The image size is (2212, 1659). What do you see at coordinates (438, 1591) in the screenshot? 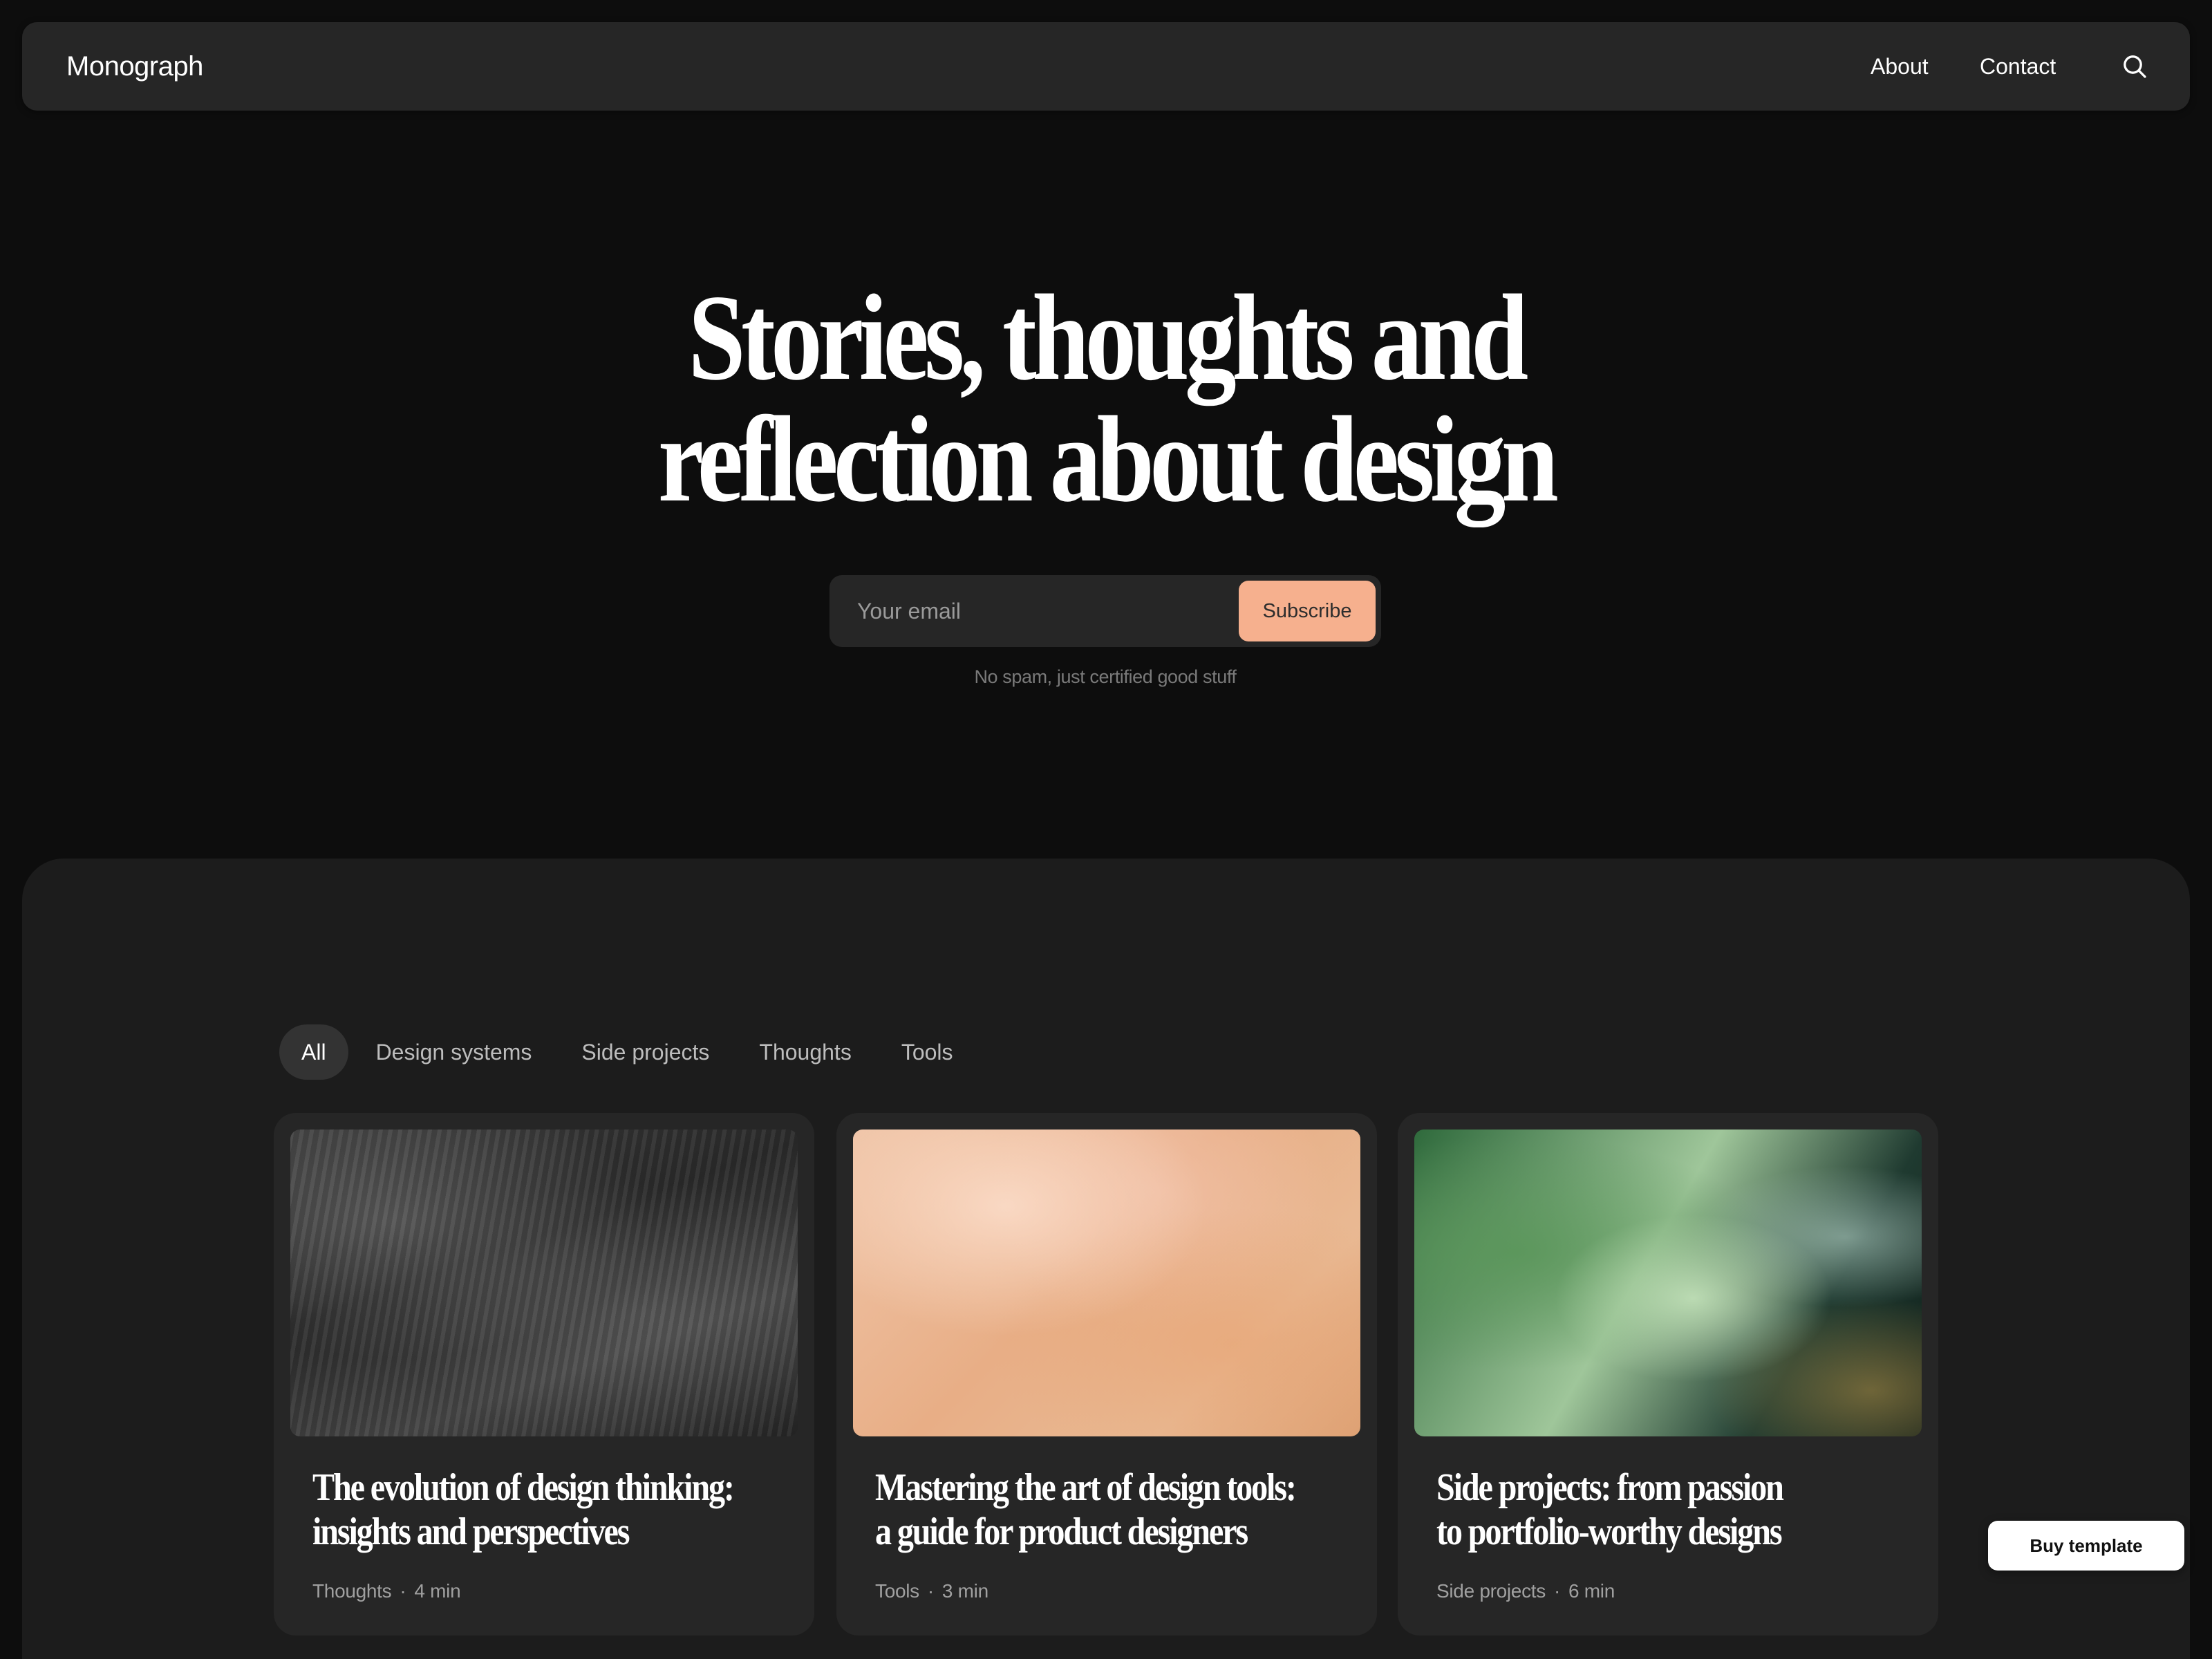
I see `post-read-time: 4 min` at bounding box center [438, 1591].